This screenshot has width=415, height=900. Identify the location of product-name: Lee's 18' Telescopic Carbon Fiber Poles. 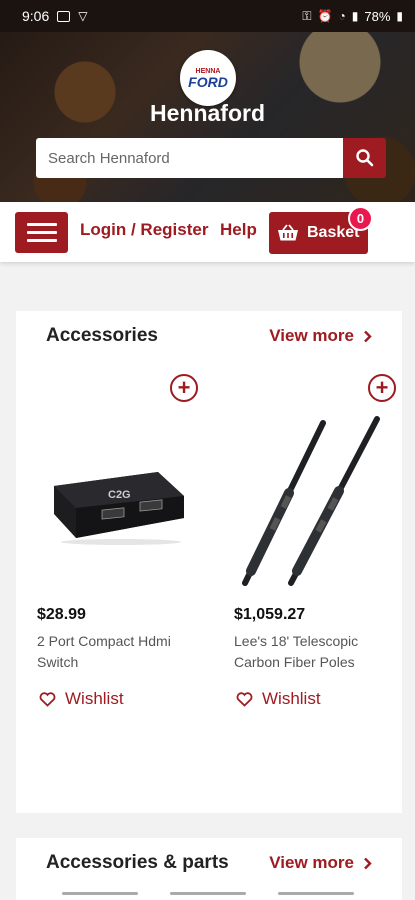
(314, 652).